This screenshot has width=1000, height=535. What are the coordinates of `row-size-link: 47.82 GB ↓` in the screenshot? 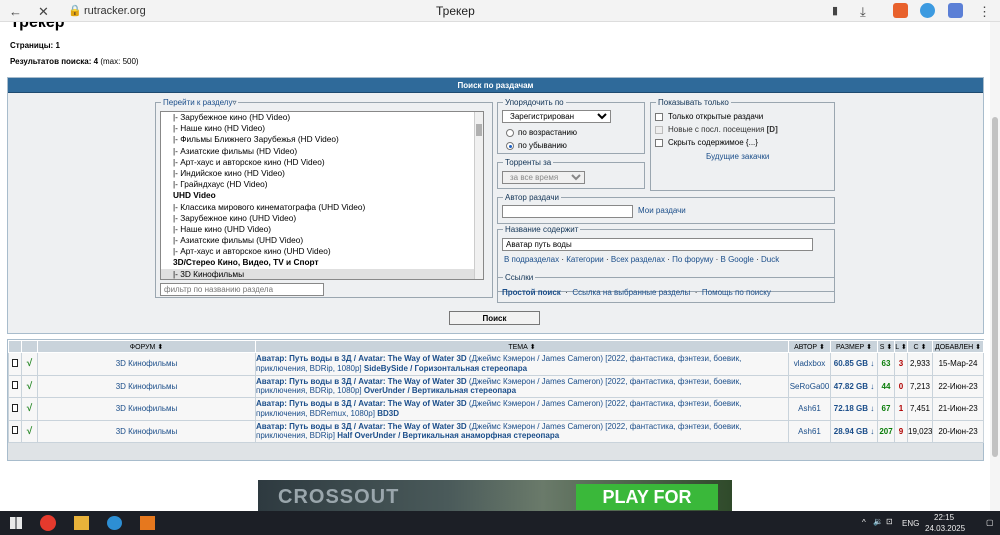 It's located at (854, 386).